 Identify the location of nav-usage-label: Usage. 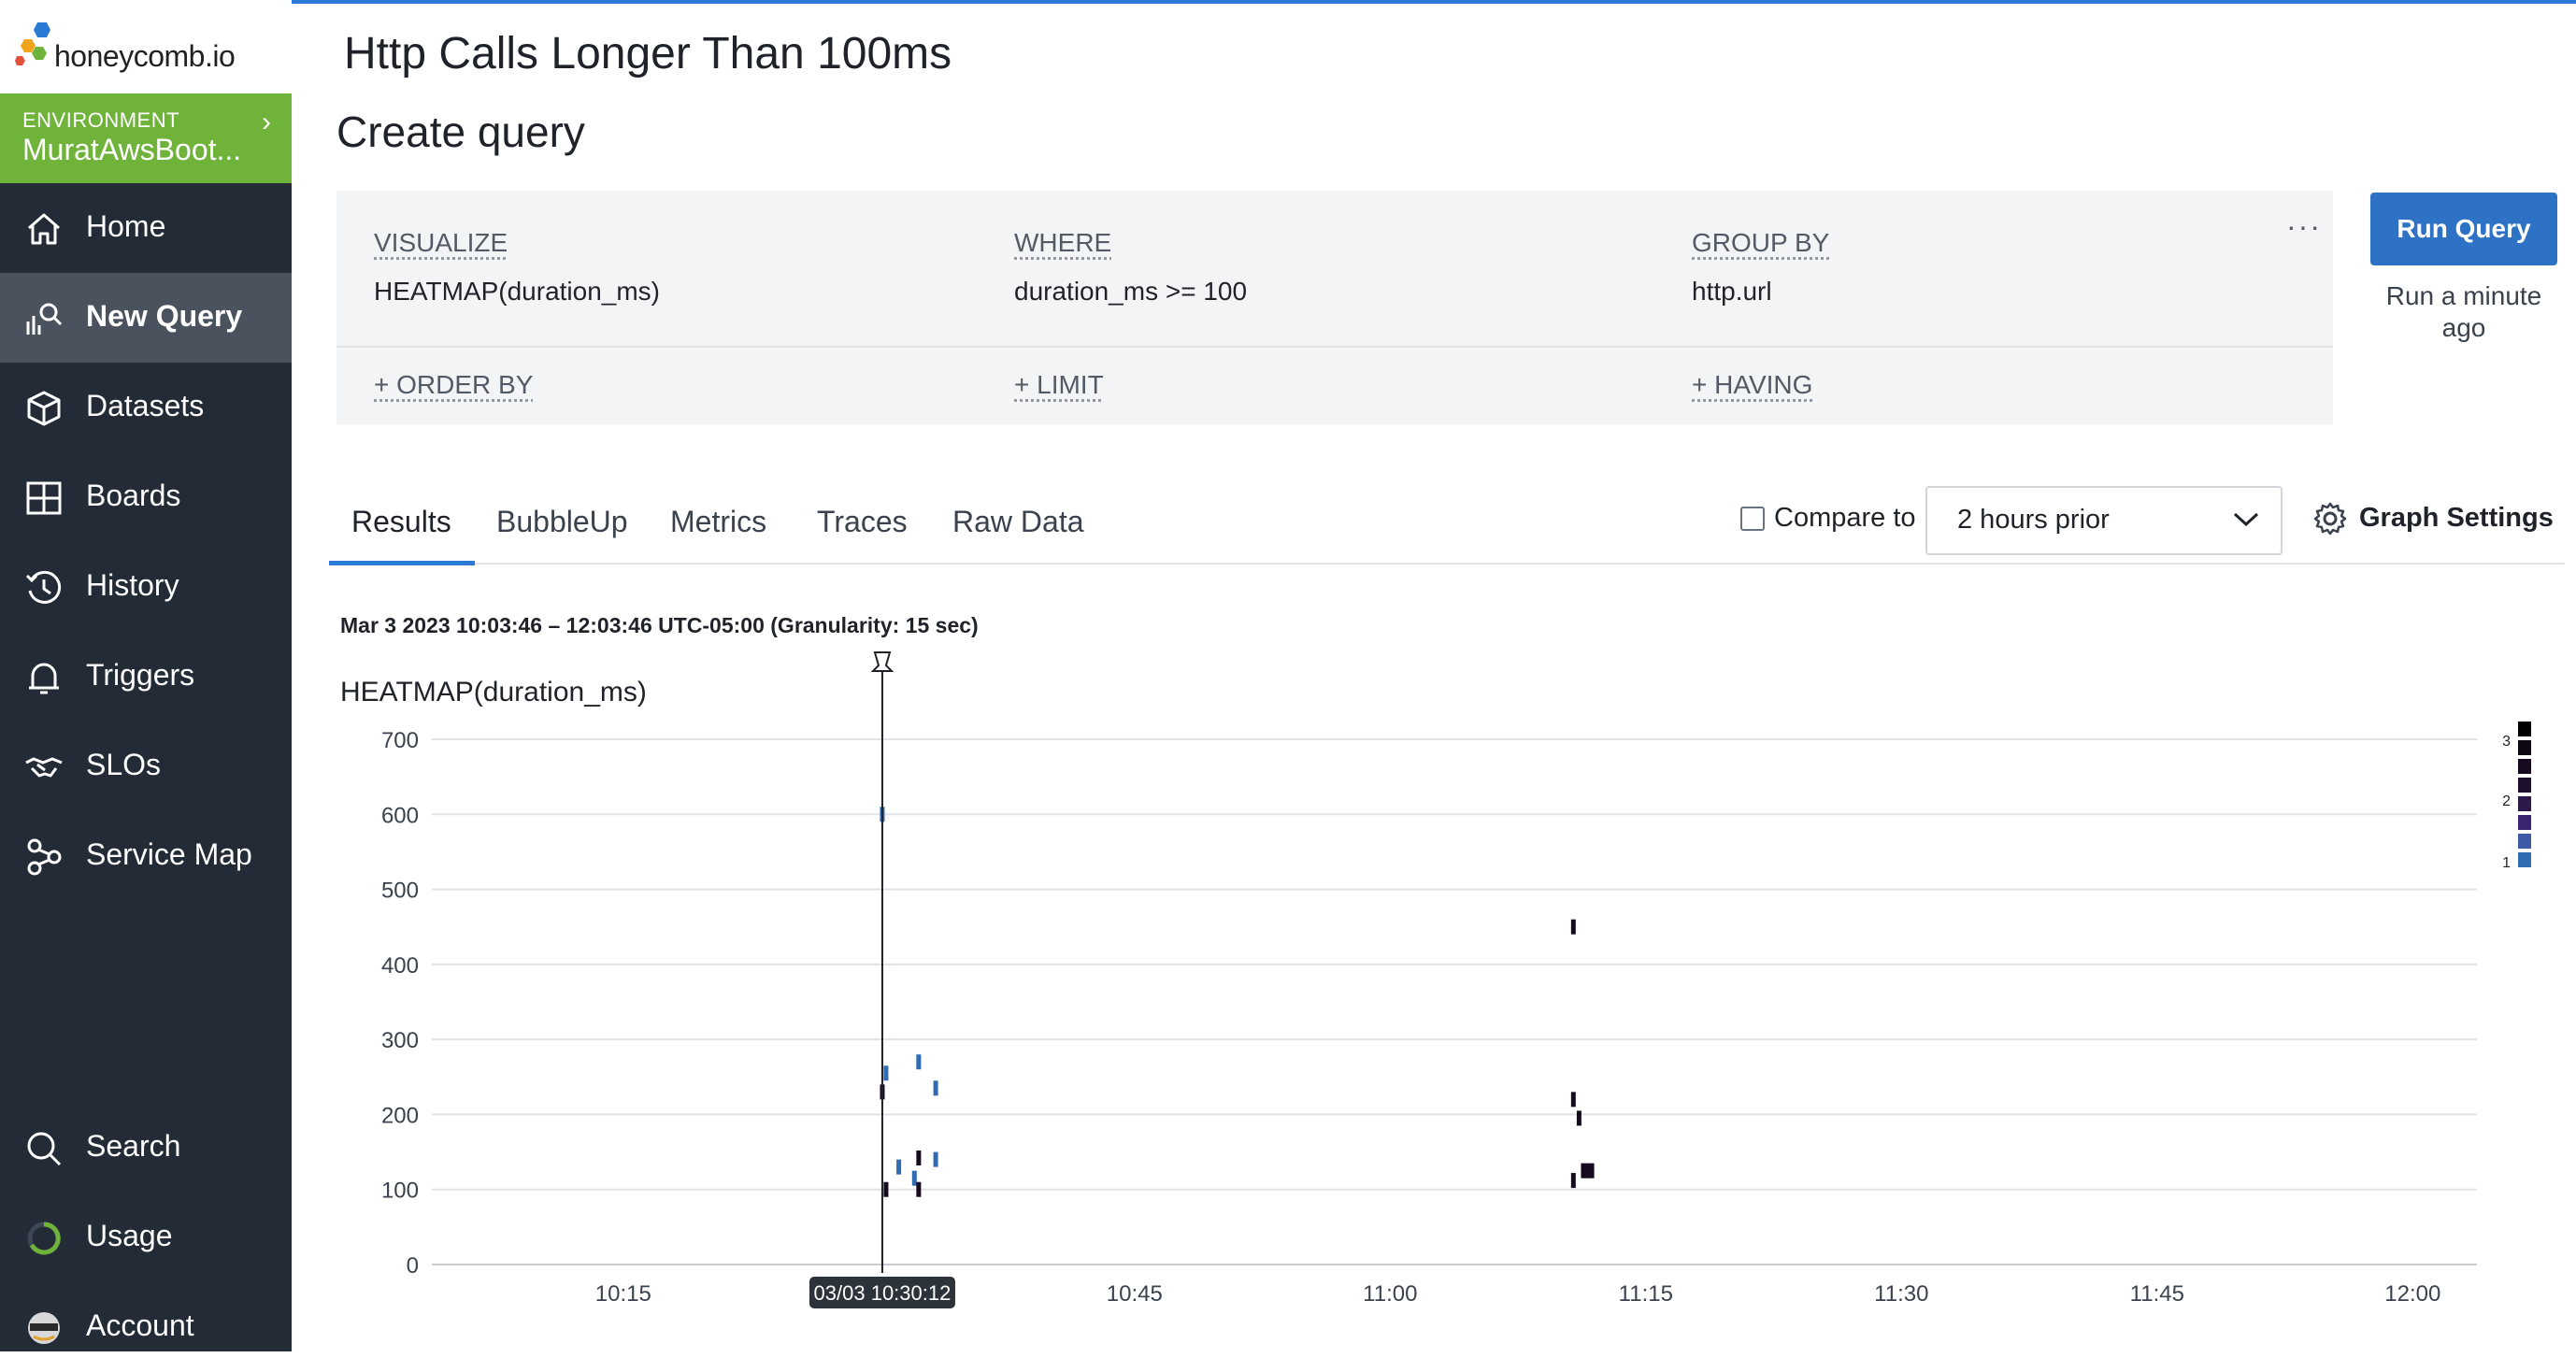
(129, 1236).